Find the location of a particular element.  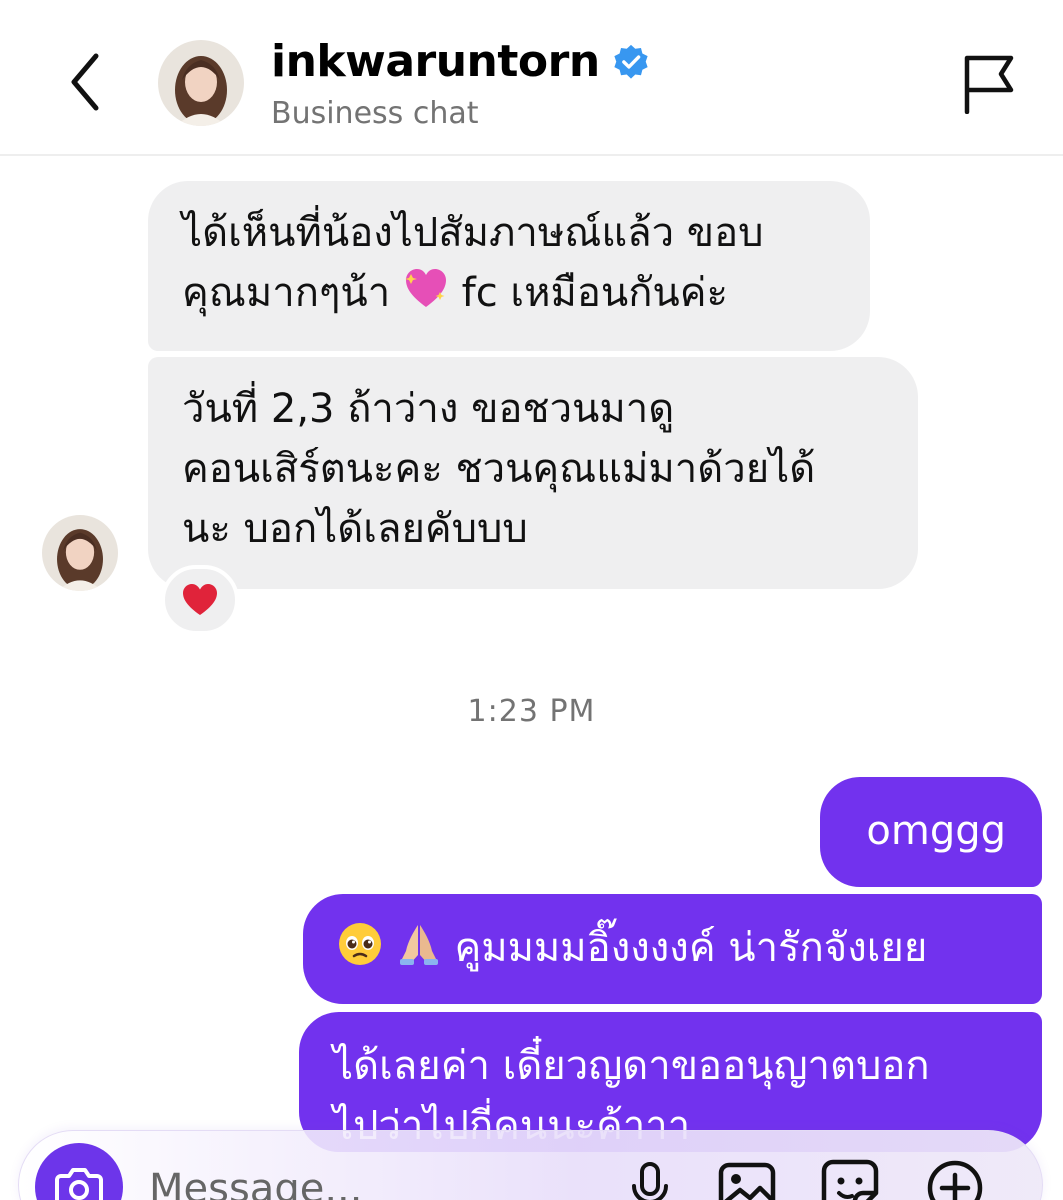

chevron-left-icon is located at coordinates (85, 82).